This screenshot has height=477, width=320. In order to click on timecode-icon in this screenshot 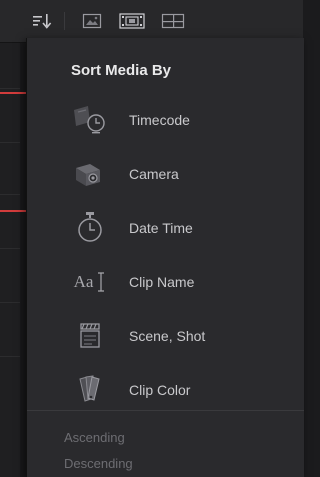, I will do `click(90, 120)`.